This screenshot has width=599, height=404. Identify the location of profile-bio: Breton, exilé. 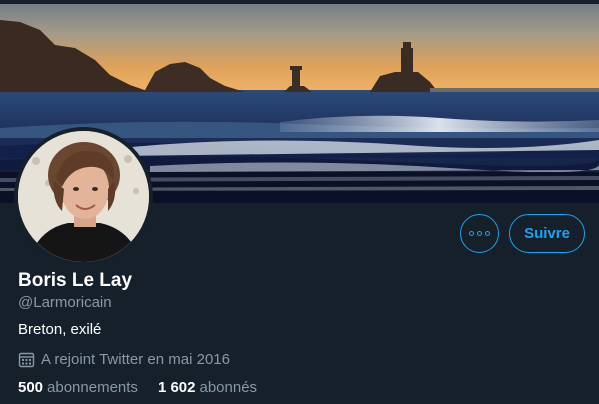
(60, 329).